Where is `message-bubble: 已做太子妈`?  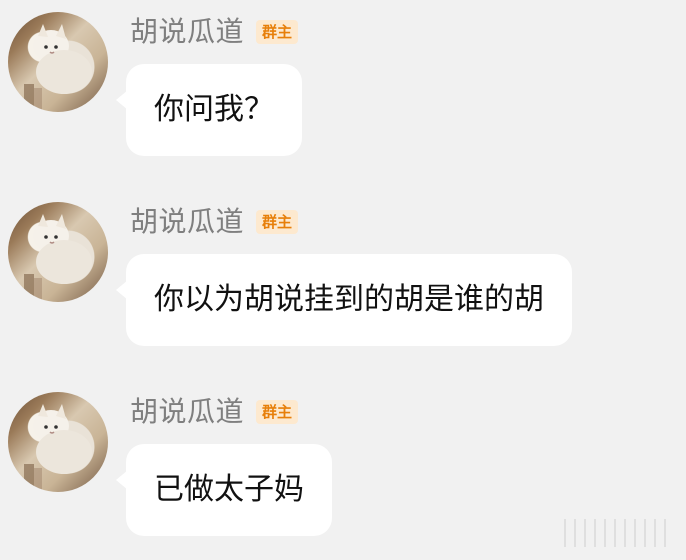
message-bubble: 已做太子妈 is located at coordinates (224, 490).